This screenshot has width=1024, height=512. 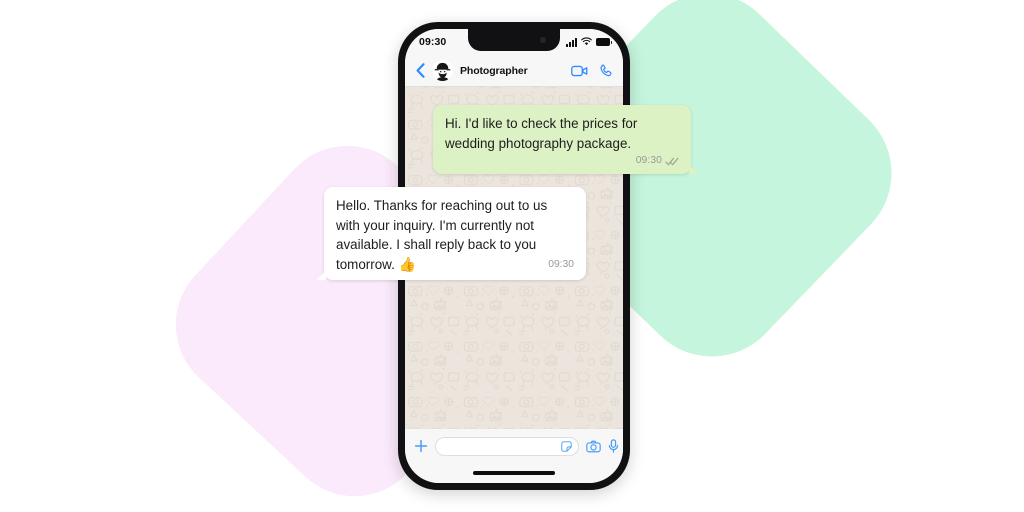 What do you see at coordinates (593, 446) in the screenshot?
I see `camera-icon` at bounding box center [593, 446].